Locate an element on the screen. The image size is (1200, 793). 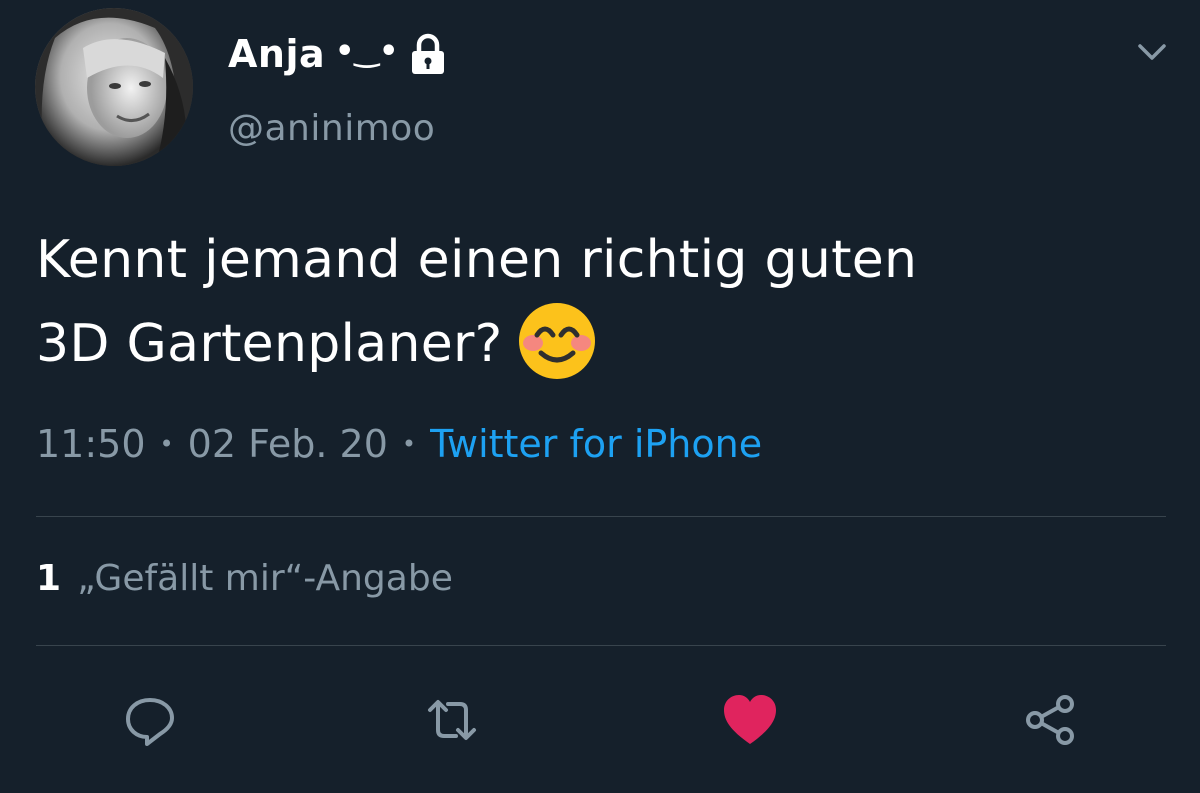
share-button is located at coordinates (1050, 720).